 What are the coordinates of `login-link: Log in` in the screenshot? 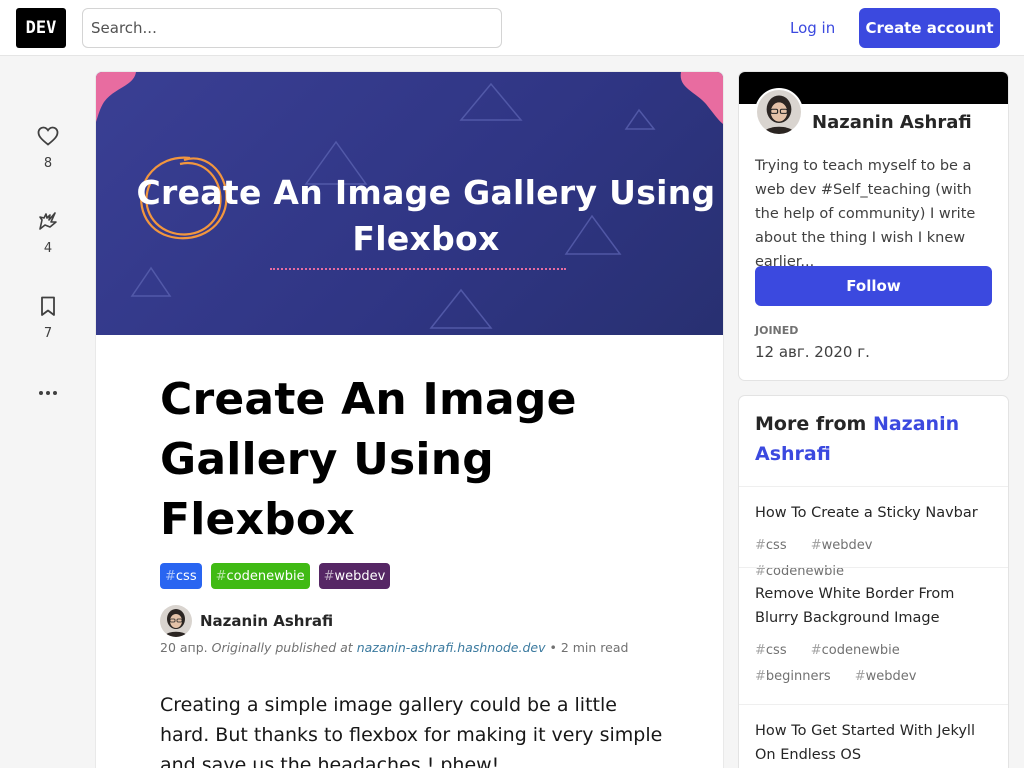 It's located at (812, 28).